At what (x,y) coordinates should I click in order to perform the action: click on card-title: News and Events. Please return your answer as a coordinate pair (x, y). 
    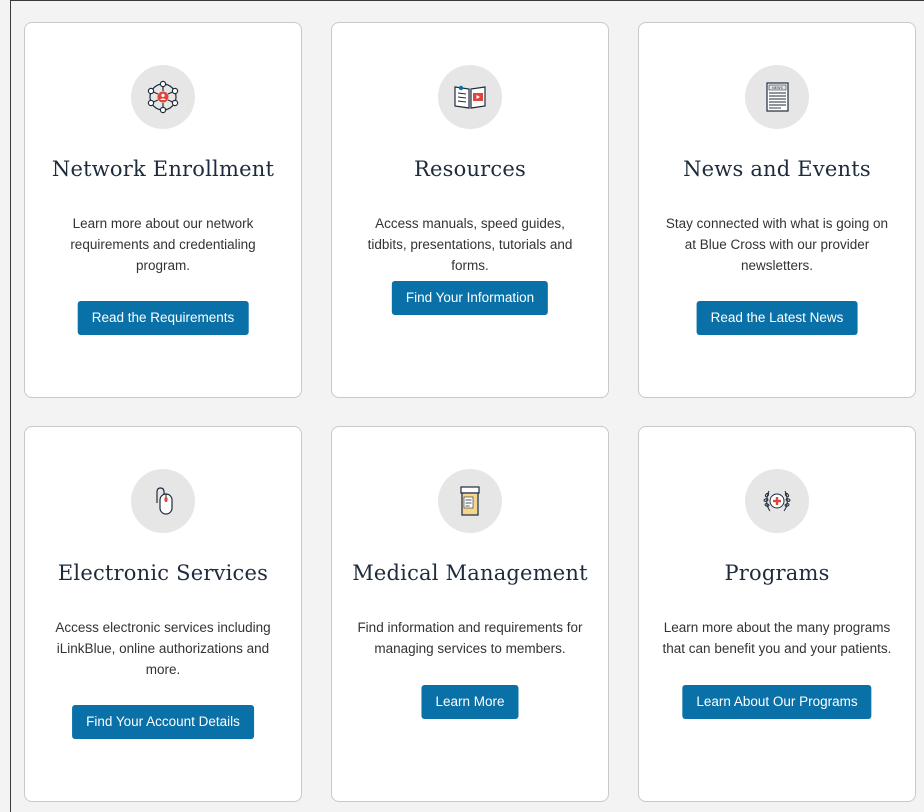
    Looking at the image, I should click on (777, 169).